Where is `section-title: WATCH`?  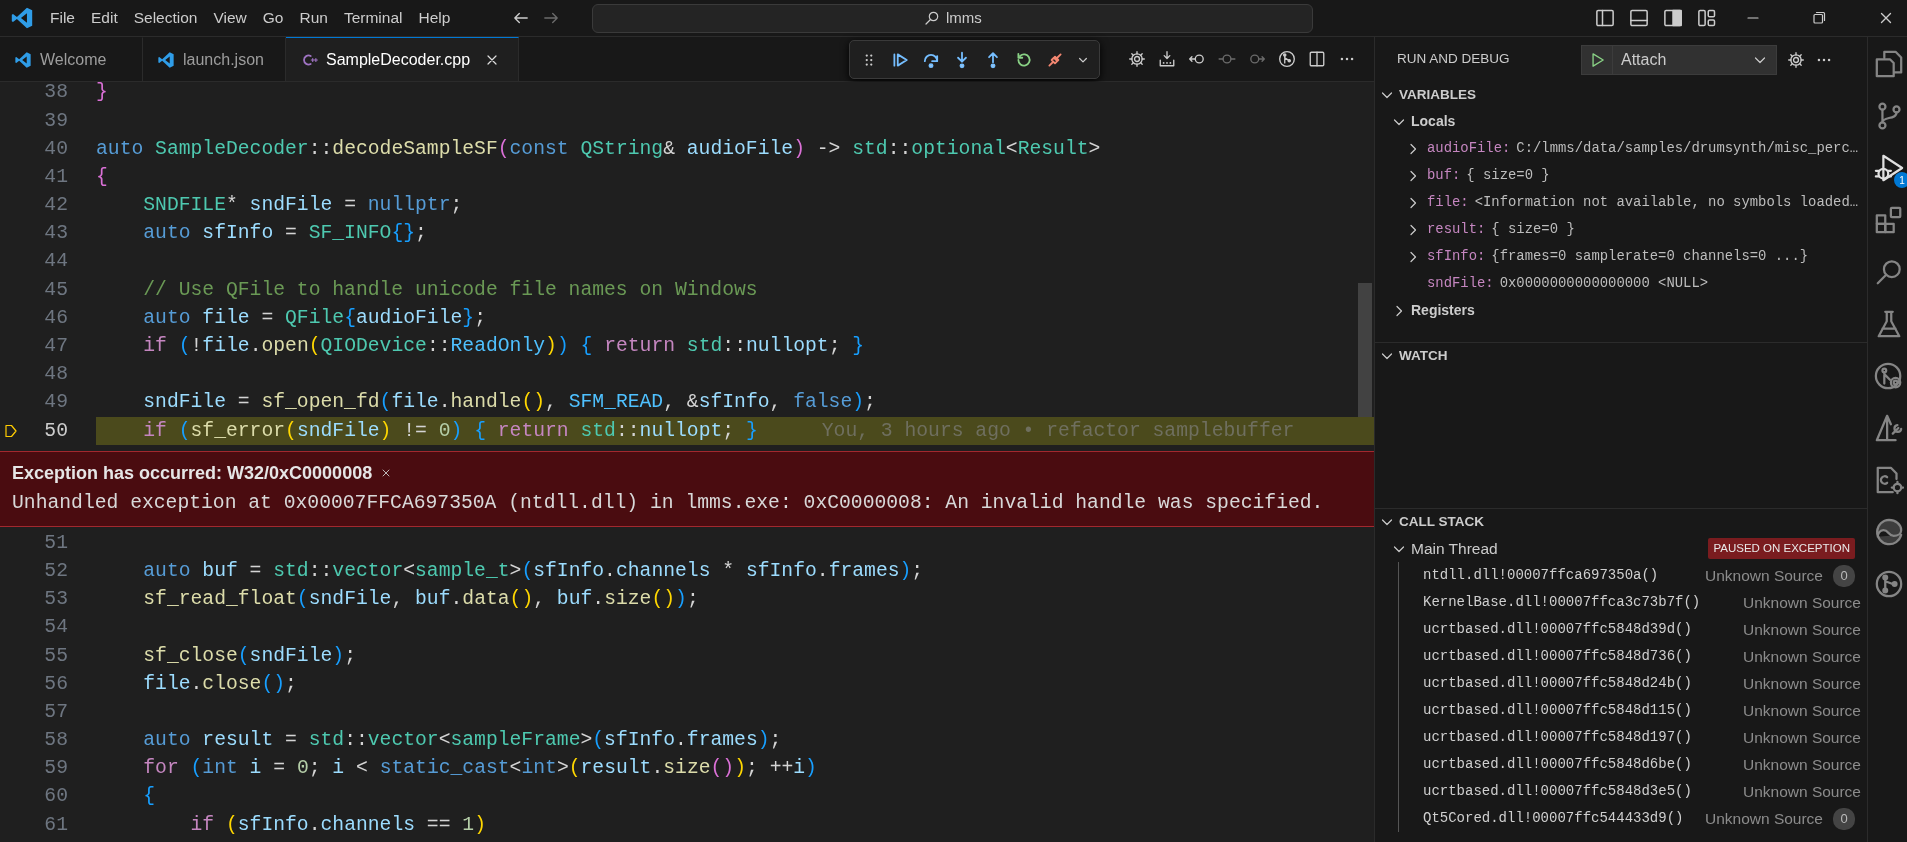 section-title: WATCH is located at coordinates (1423, 356).